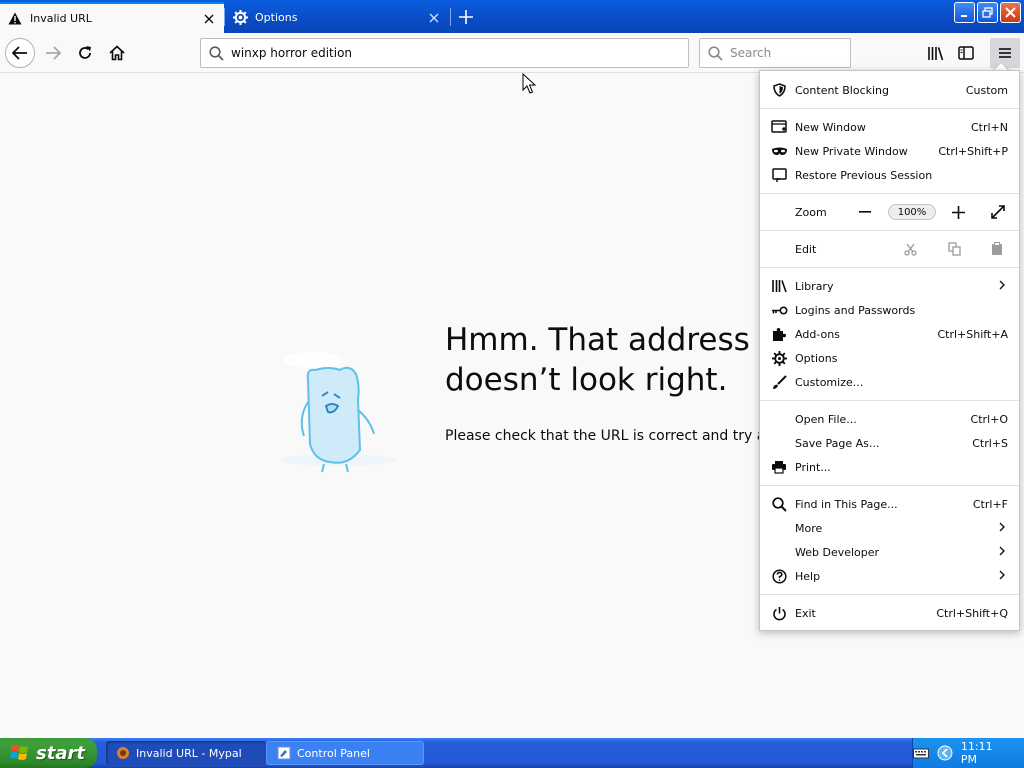 The image size is (1024, 768). Describe the element at coordinates (20, 53) in the screenshot. I see `back-button` at that location.